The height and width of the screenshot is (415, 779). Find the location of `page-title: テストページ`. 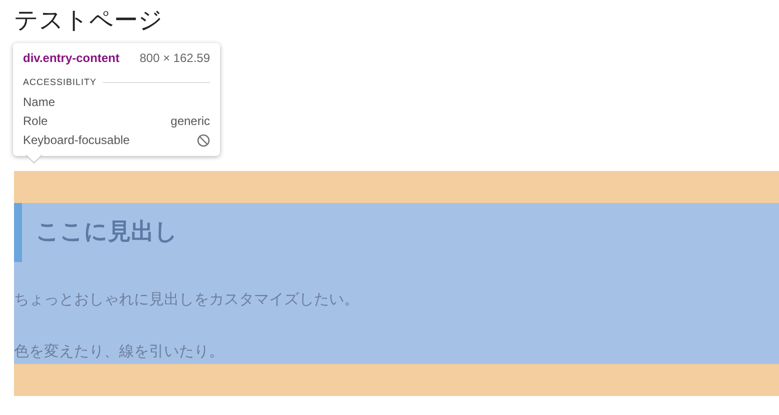

page-title: テストページ is located at coordinates (88, 20).